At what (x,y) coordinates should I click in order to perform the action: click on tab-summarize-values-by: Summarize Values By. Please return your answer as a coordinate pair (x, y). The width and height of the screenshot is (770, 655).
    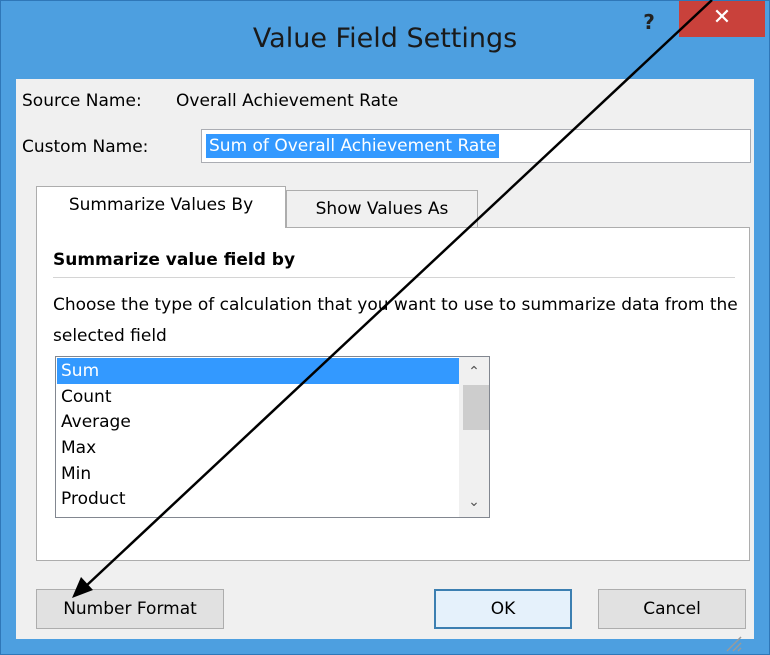
    Looking at the image, I should click on (161, 207).